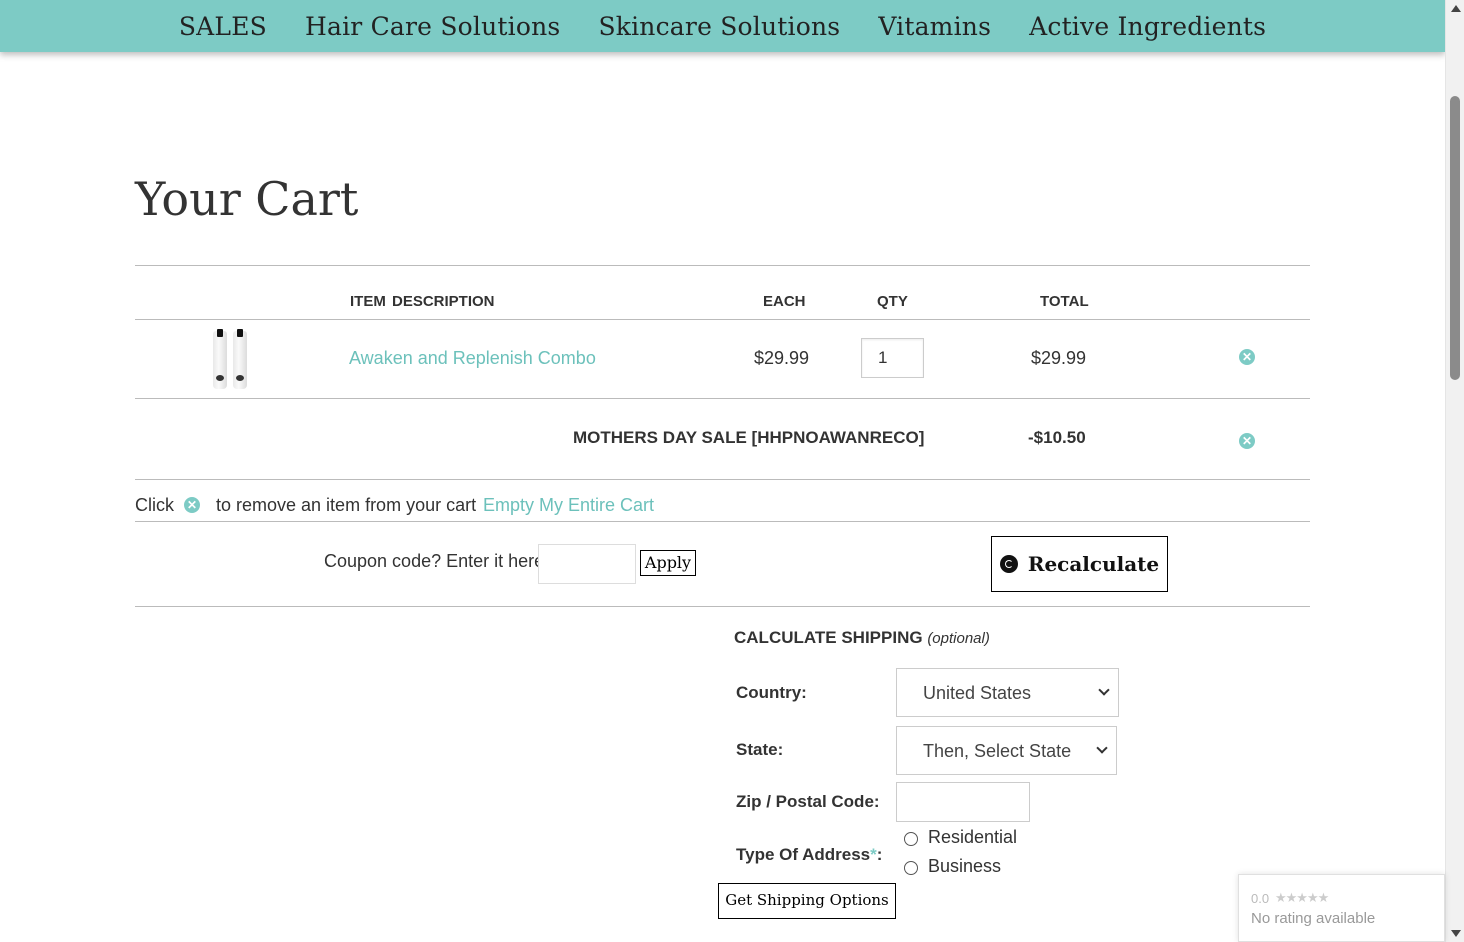  Describe the element at coordinates (1302, 897) in the screenshot. I see `star-rating-icon: ★★★★★` at that location.